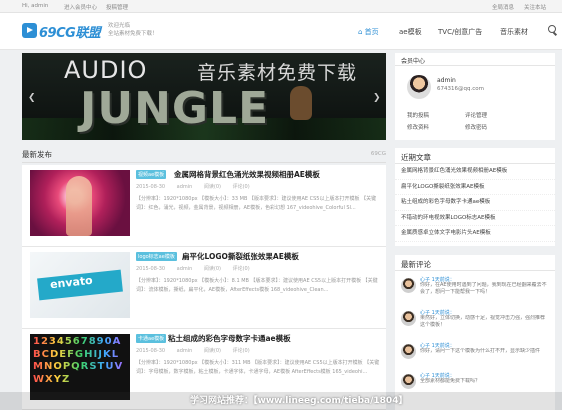 The image size is (562, 410). Describe the element at coordinates (301, 103) in the screenshot. I see `monkey-image` at that location.